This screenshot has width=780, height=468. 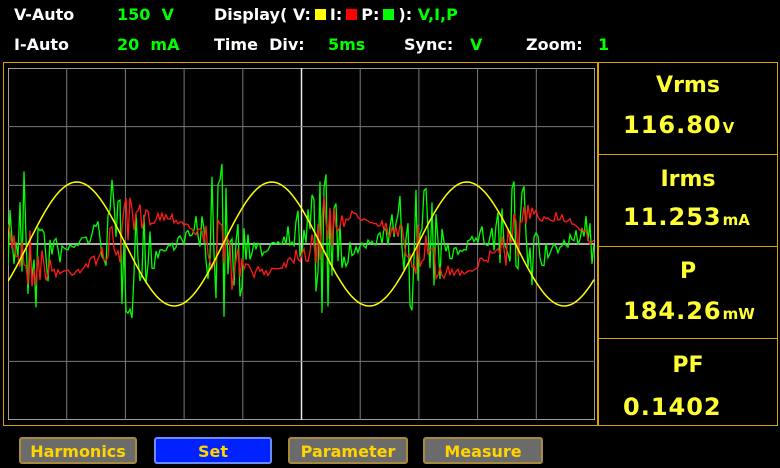 What do you see at coordinates (259, 44) in the screenshot?
I see `time-div-label: Time Div:` at bounding box center [259, 44].